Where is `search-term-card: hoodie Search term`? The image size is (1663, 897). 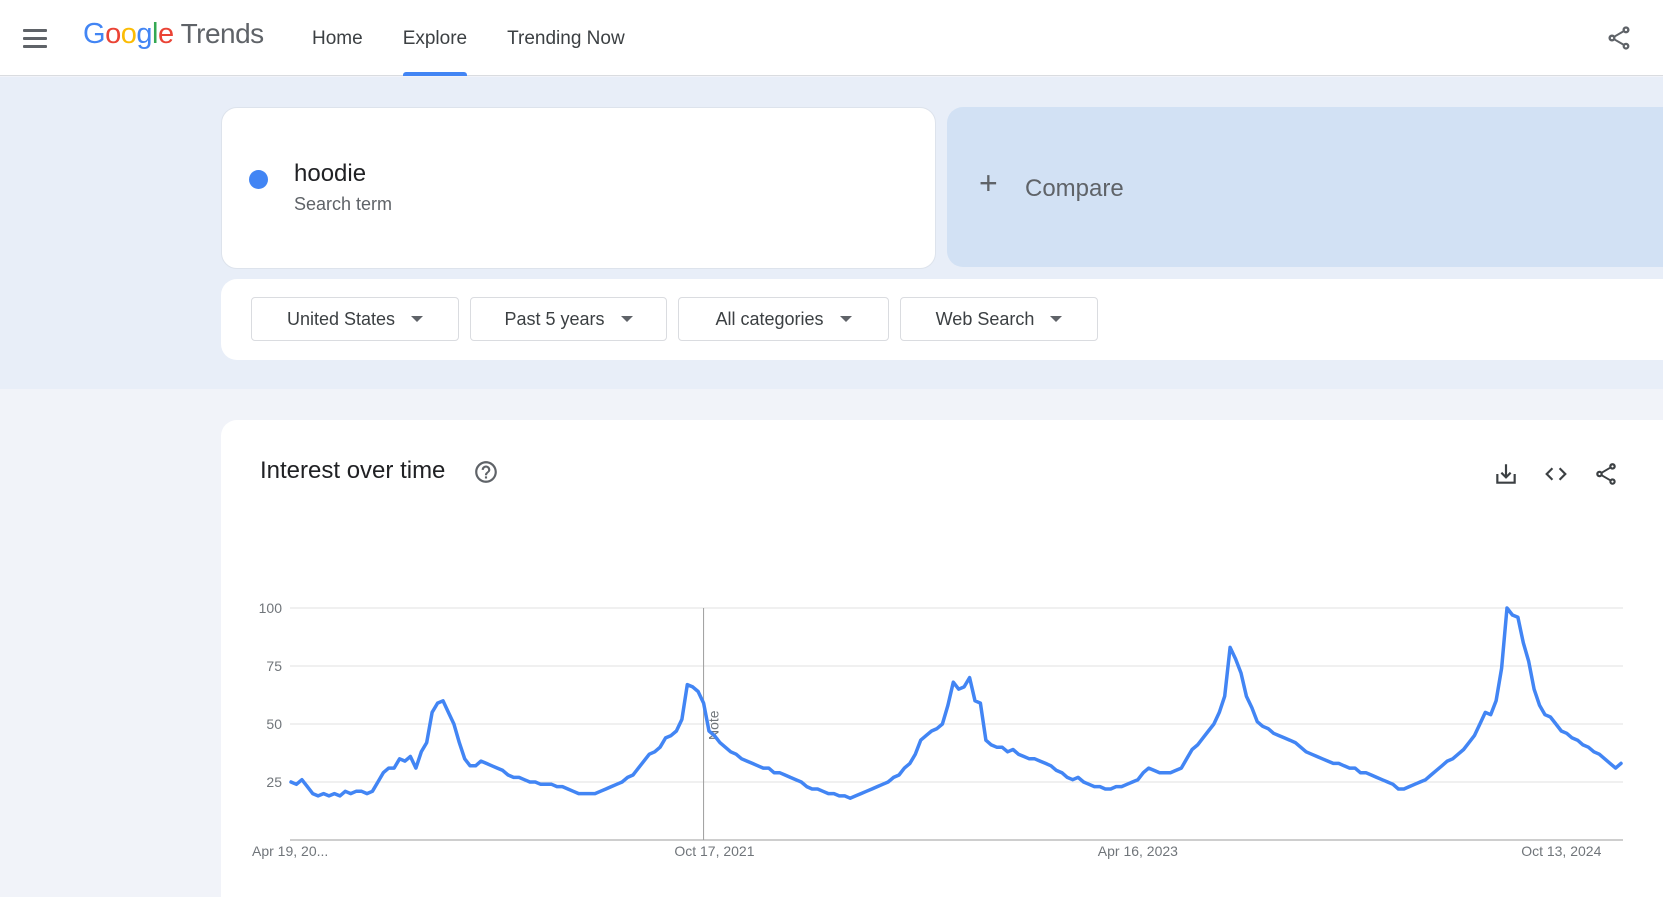 search-term-card: hoodie Search term is located at coordinates (578, 188).